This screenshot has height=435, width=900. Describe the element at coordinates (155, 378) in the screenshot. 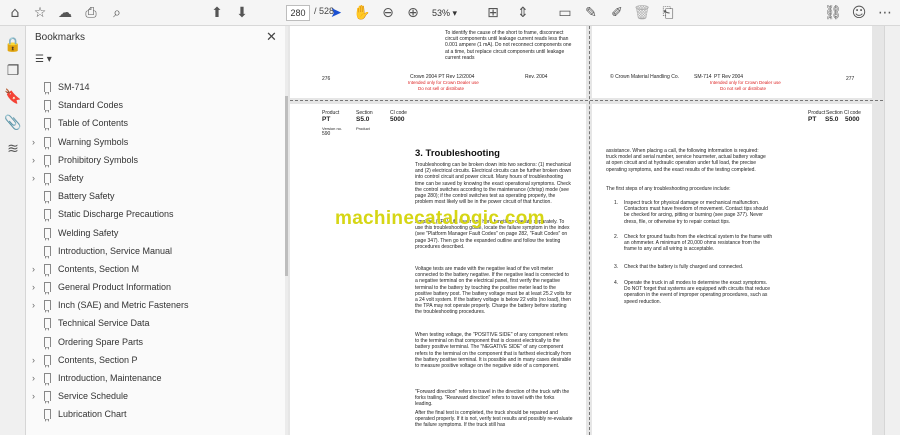

I see `bookmark-item: › Introduction, Maintenance` at that location.